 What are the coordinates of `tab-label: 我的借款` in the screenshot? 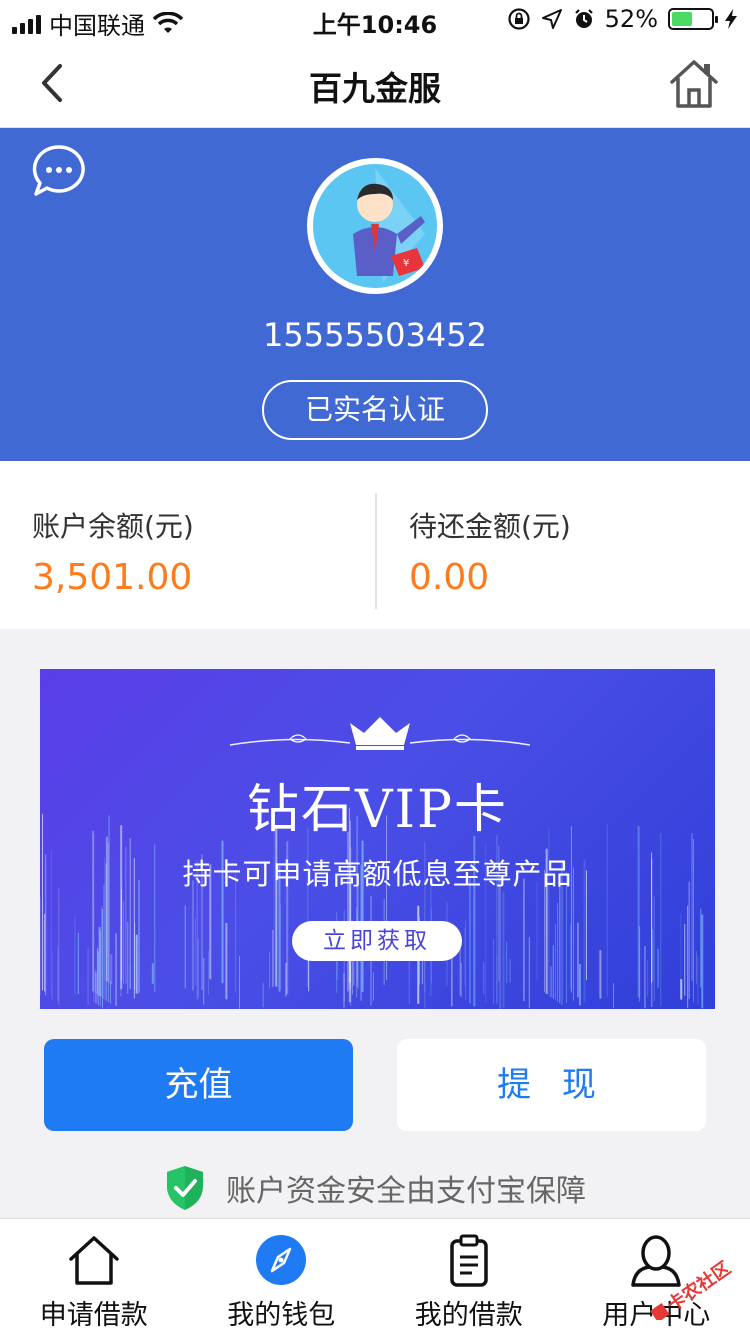 It's located at (468, 1315).